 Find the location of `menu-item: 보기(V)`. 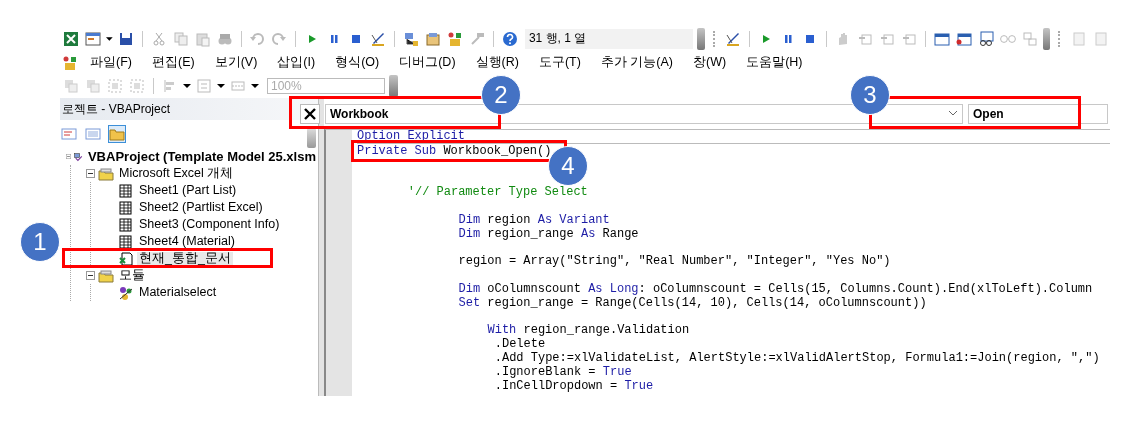

menu-item: 보기(V) is located at coordinates (236, 62).